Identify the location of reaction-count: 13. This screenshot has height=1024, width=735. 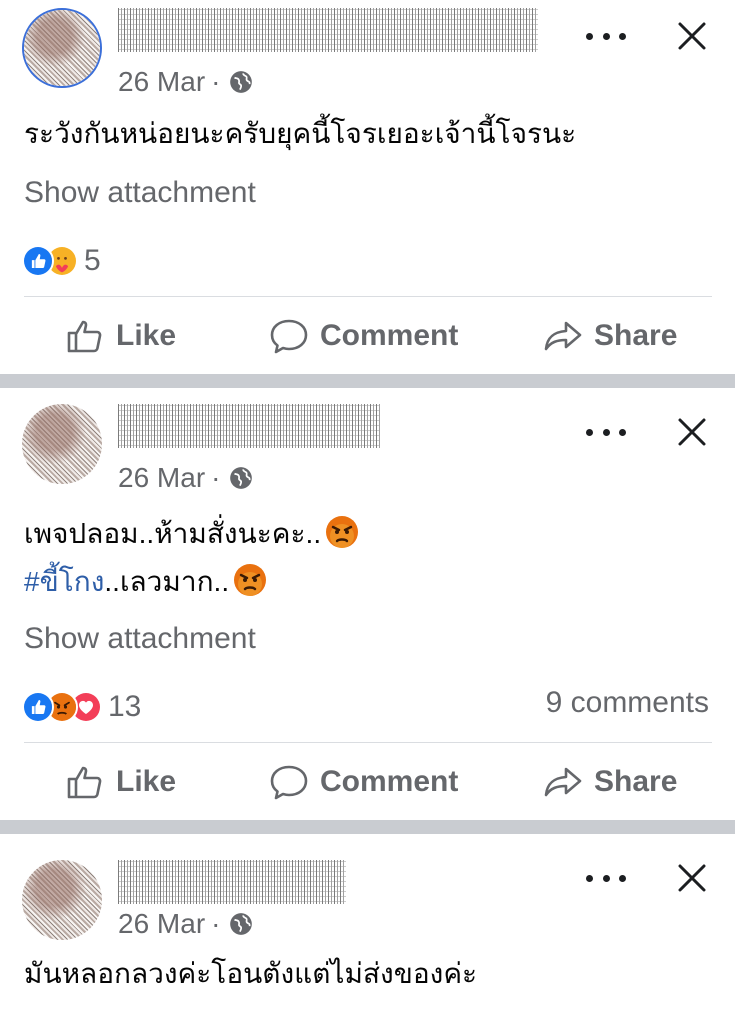
(125, 706).